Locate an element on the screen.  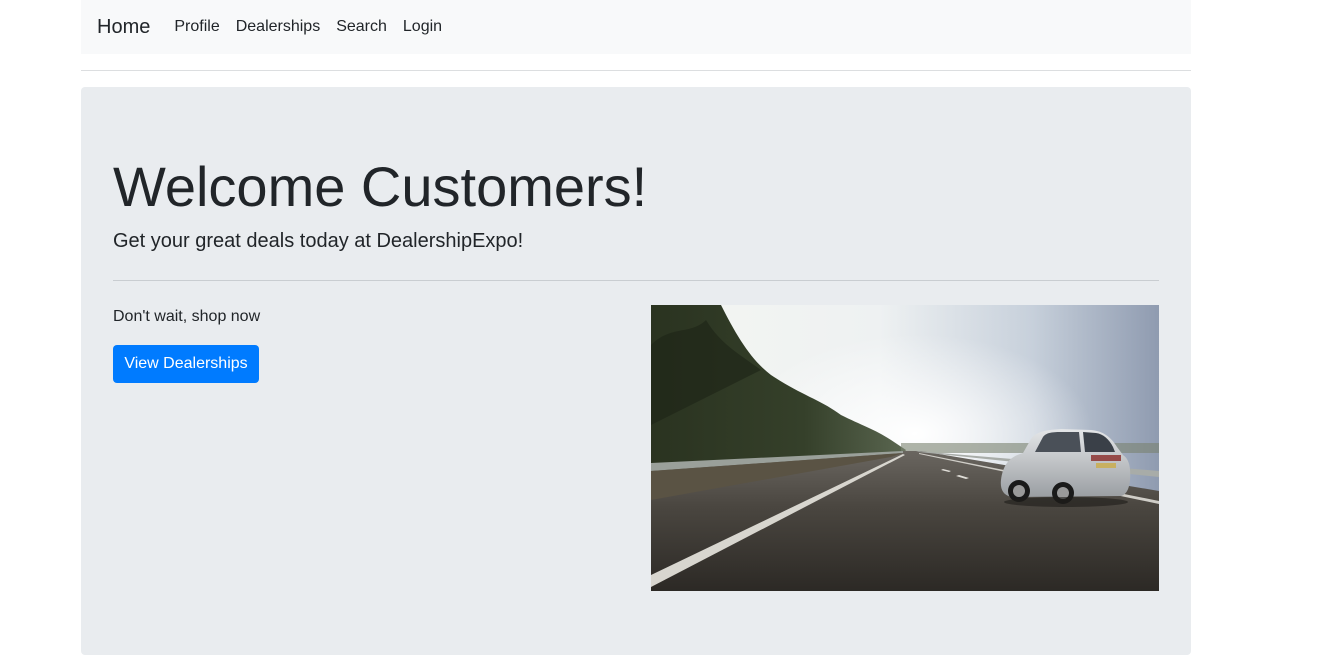
view-dealerships-button: View Dealerships is located at coordinates (186, 364).